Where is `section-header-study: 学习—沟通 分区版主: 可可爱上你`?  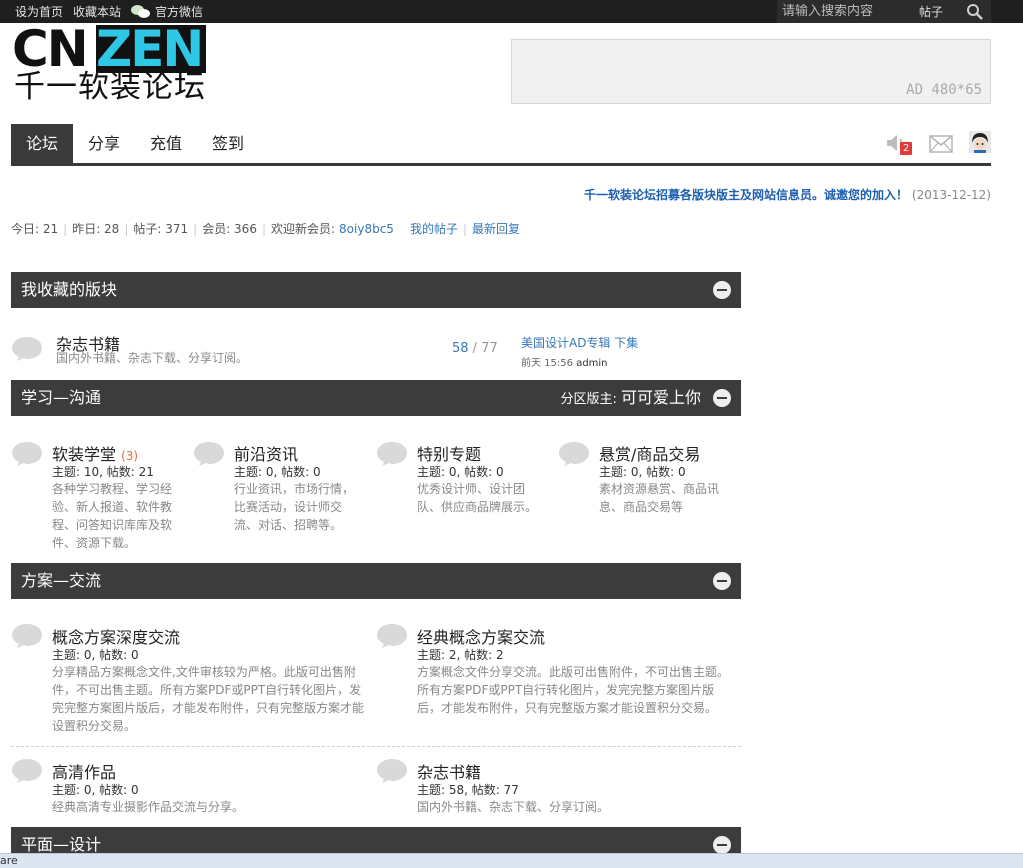
section-header-study: 学习—沟通 分区版主: 可可爱上你 is located at coordinates (376, 398).